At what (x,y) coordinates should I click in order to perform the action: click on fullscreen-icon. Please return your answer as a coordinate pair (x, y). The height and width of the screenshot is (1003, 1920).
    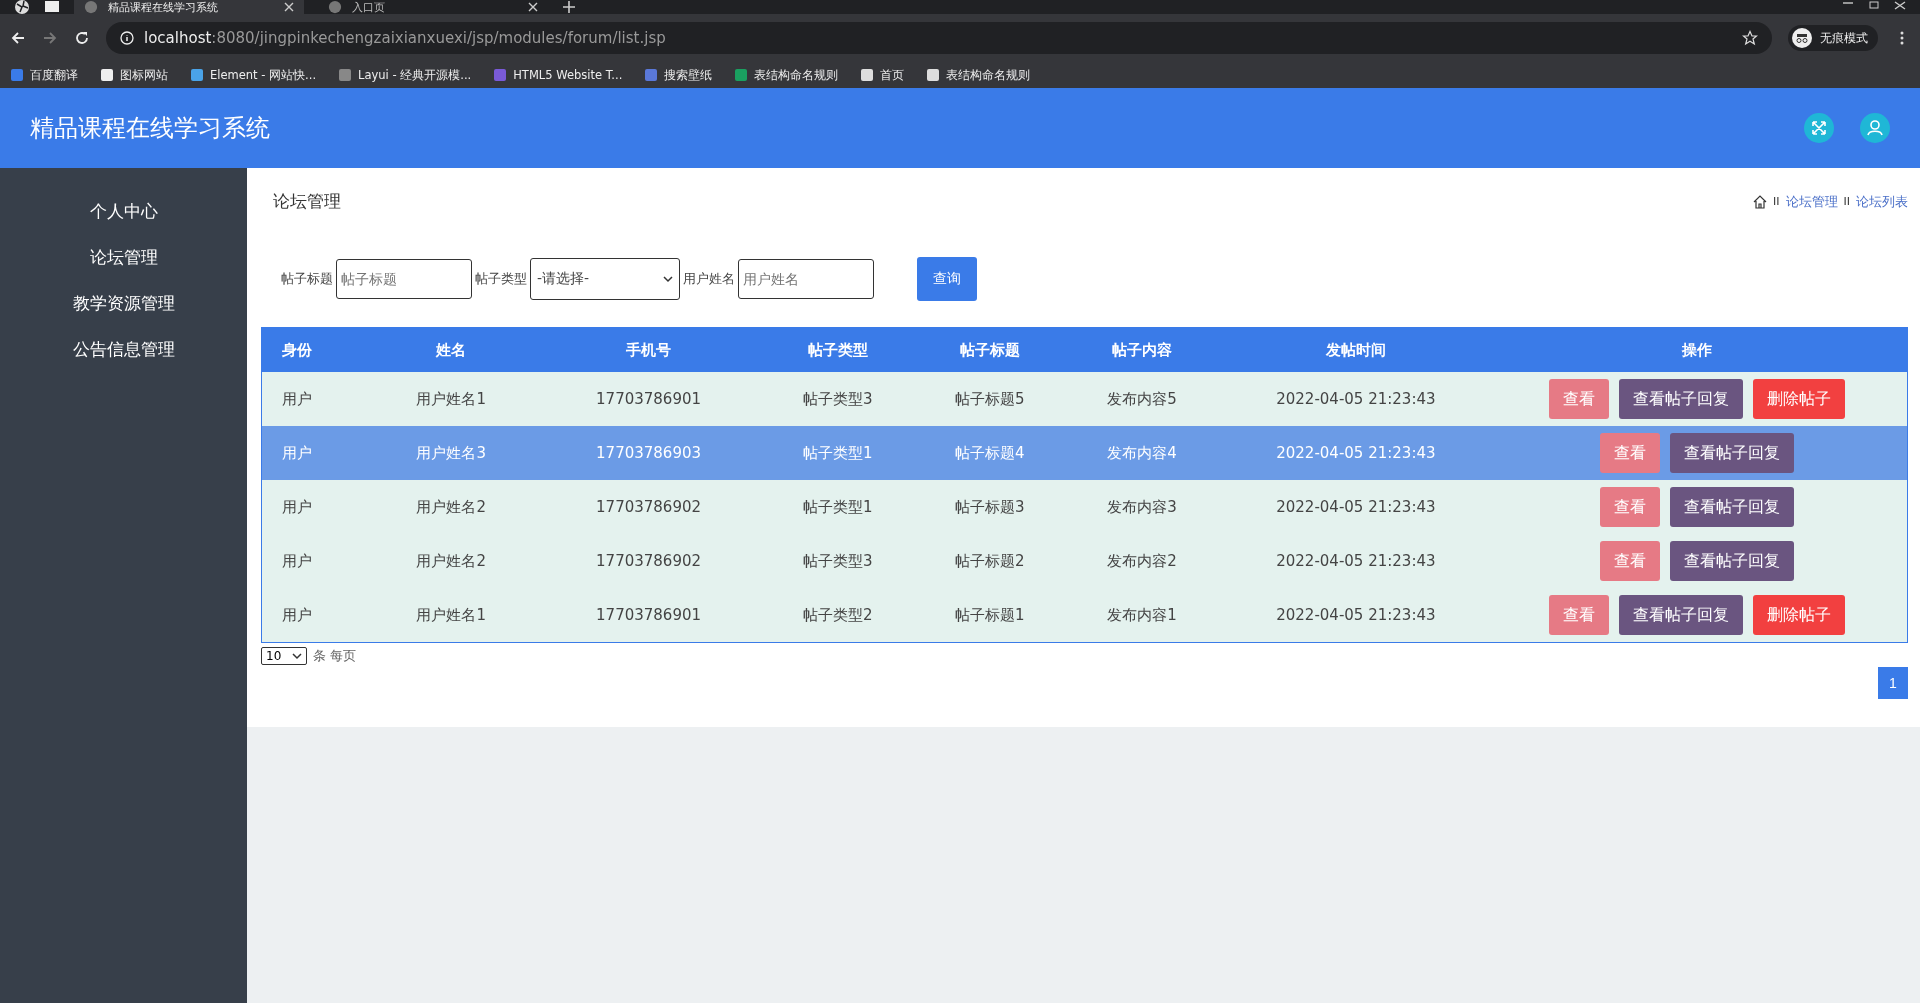
    Looking at the image, I should click on (1819, 128).